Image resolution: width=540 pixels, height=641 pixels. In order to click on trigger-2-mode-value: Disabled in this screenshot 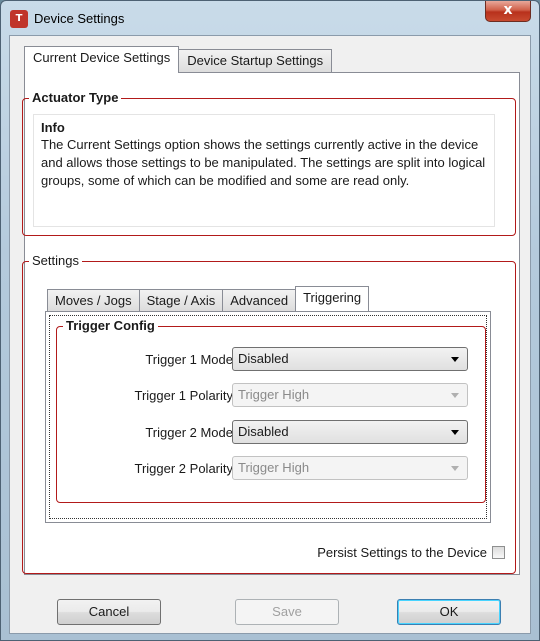, I will do `click(263, 431)`.